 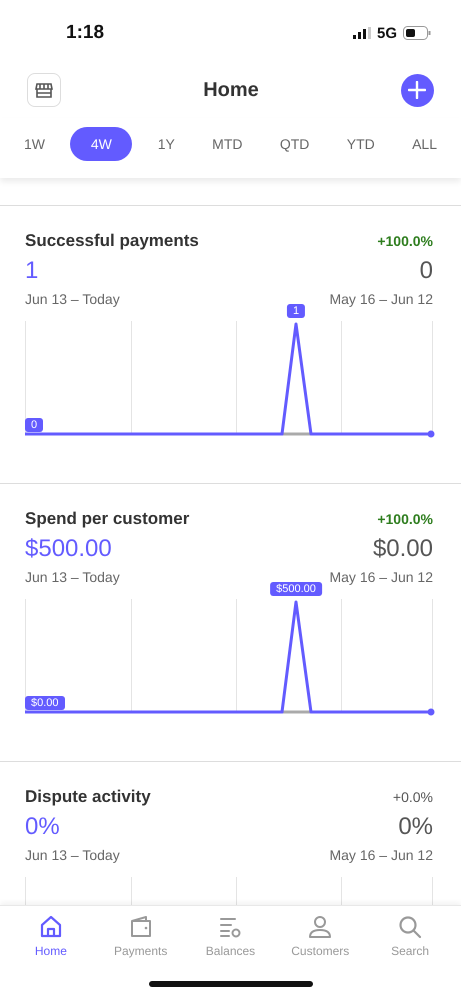 I want to click on signal-icon, so click(x=361, y=33).